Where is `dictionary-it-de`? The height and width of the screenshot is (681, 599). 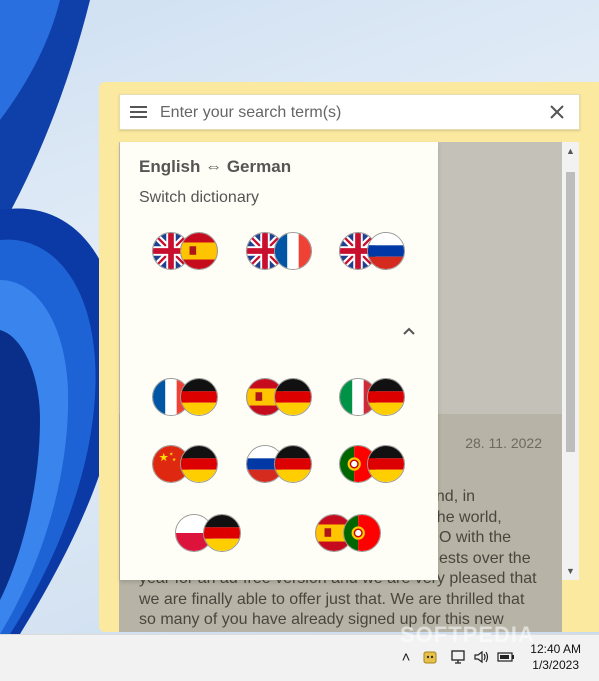 dictionary-it-de is located at coordinates (372, 398).